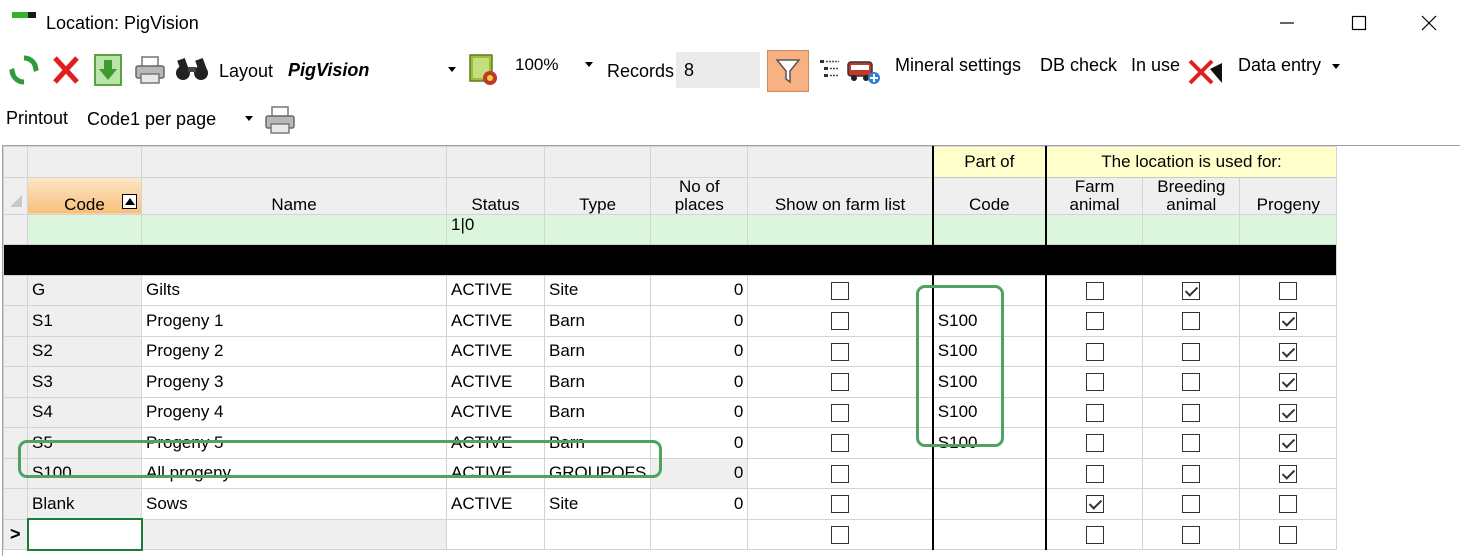  What do you see at coordinates (830, 70) in the screenshot?
I see `tree-view-button` at bounding box center [830, 70].